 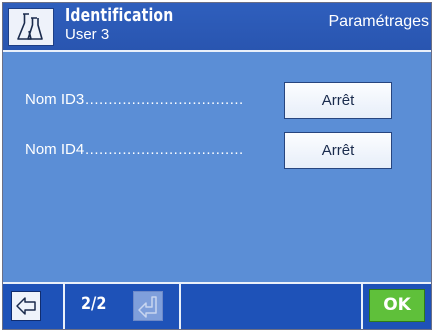 I want to click on setting-label-id4: Nom ID4, so click(x=55, y=149).